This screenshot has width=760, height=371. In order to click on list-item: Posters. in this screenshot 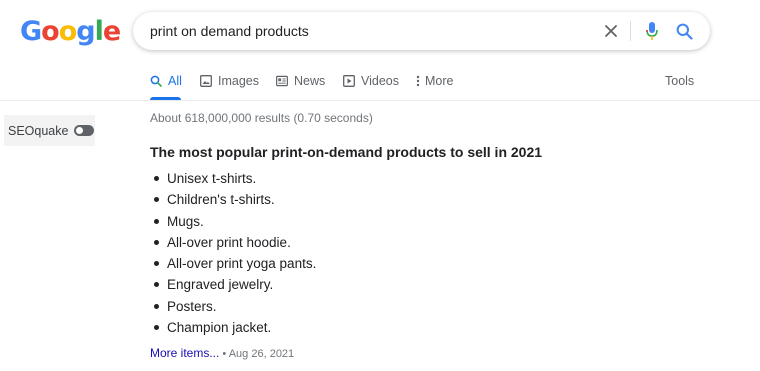, I will do `click(233, 308)`.